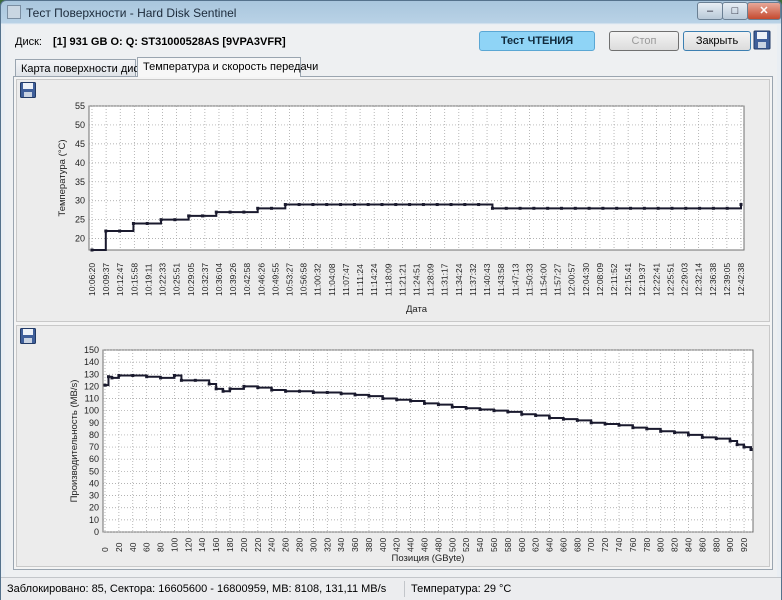  Describe the element at coordinates (710, 11) in the screenshot. I see `minimize-button: –` at that location.